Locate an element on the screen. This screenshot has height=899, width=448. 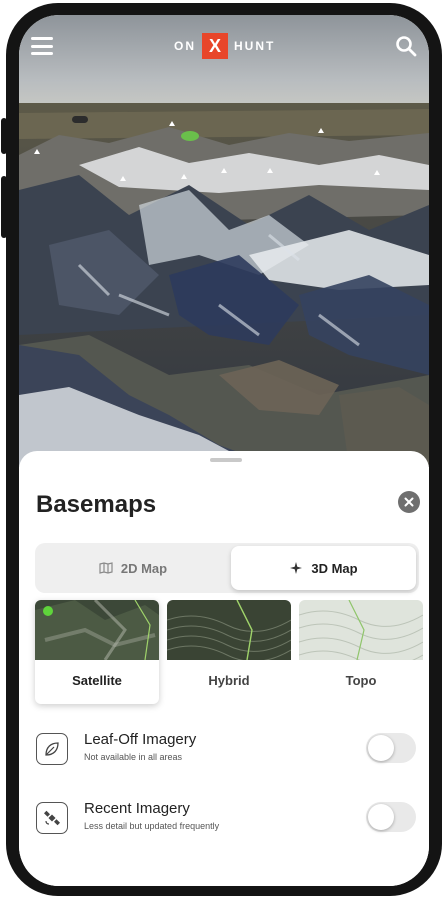
layer-title: Leaf-Off Imagery is located at coordinates (140, 739).